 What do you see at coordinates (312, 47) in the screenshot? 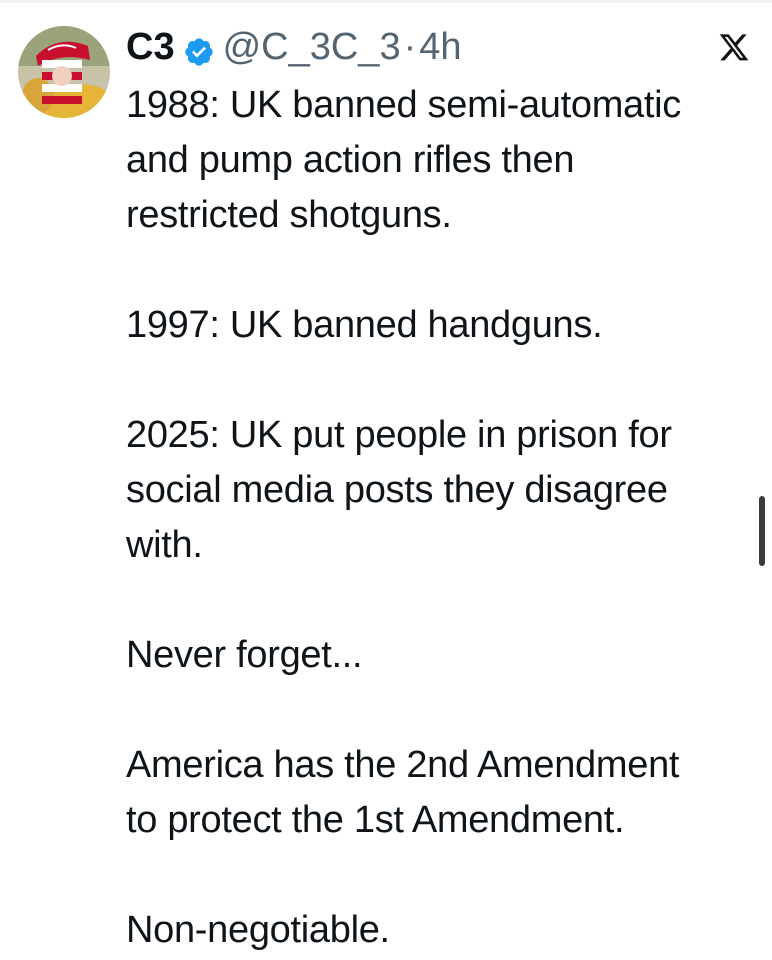
I see `author-handle: @C_3C_3` at bounding box center [312, 47].